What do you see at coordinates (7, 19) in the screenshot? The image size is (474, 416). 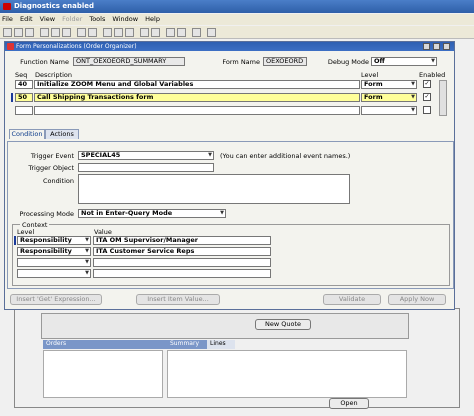 I see `menu-file: File` at bounding box center [7, 19].